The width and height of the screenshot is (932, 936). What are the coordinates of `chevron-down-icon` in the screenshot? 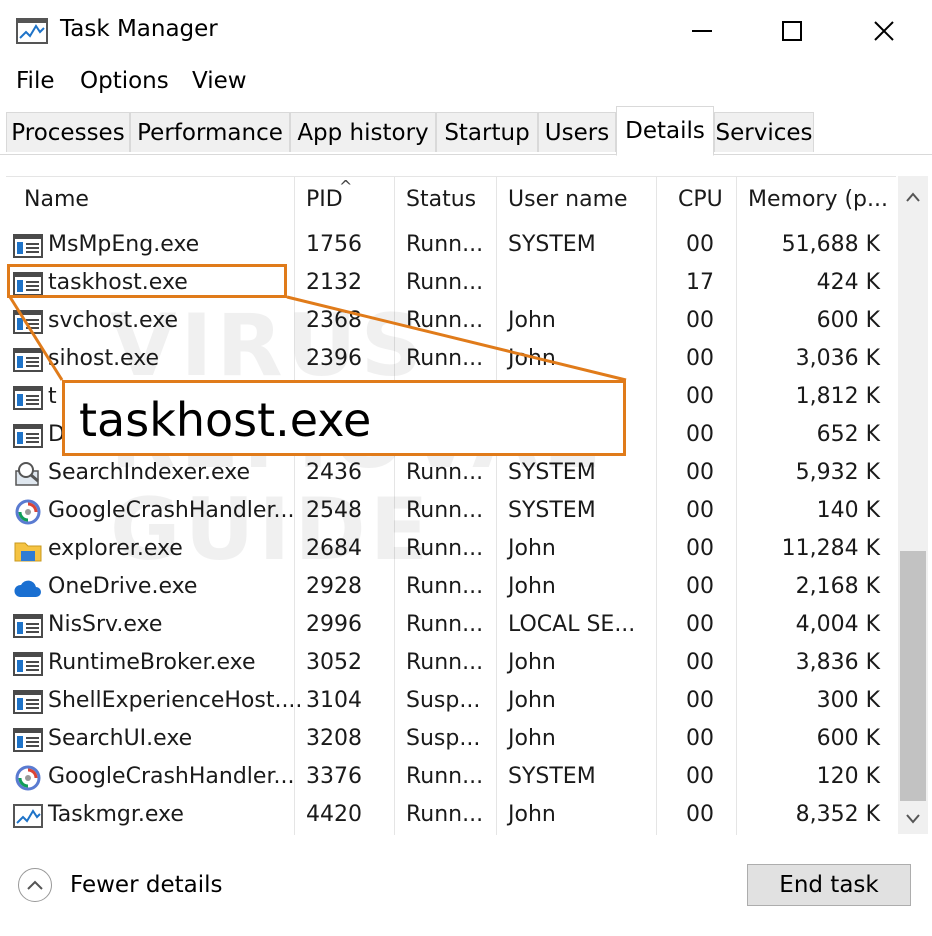 It's located at (913, 819).